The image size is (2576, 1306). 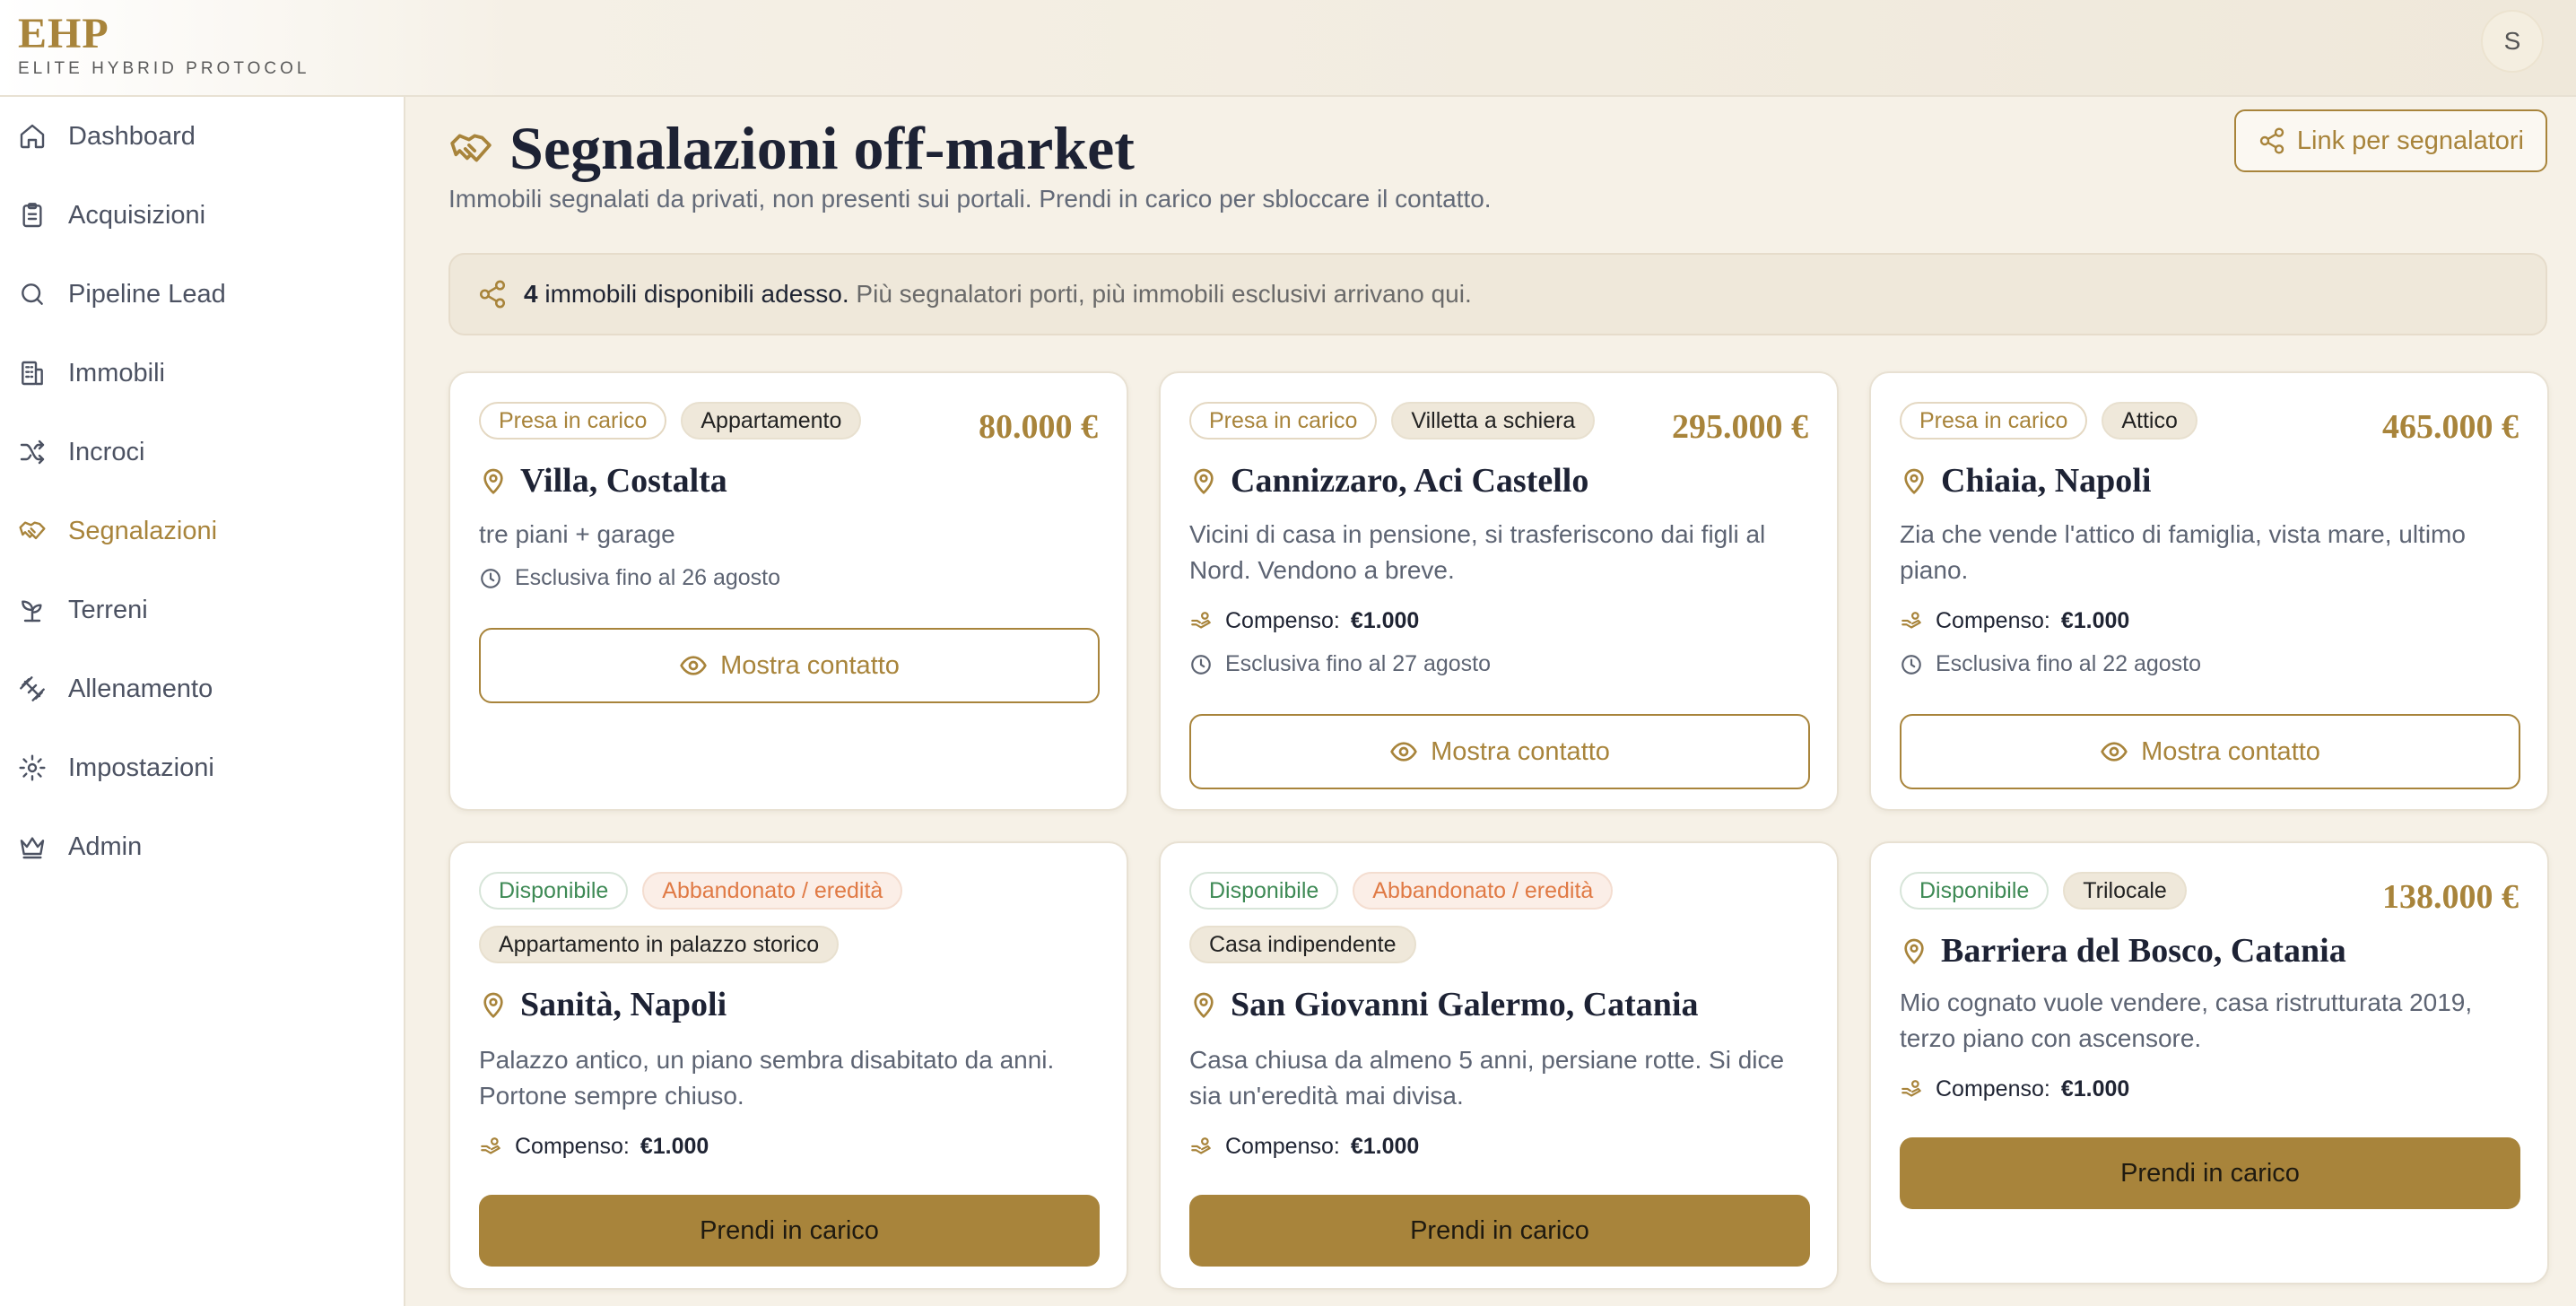 What do you see at coordinates (712, 421) in the screenshot?
I see `card-tags: Presa in carico Appartamento` at bounding box center [712, 421].